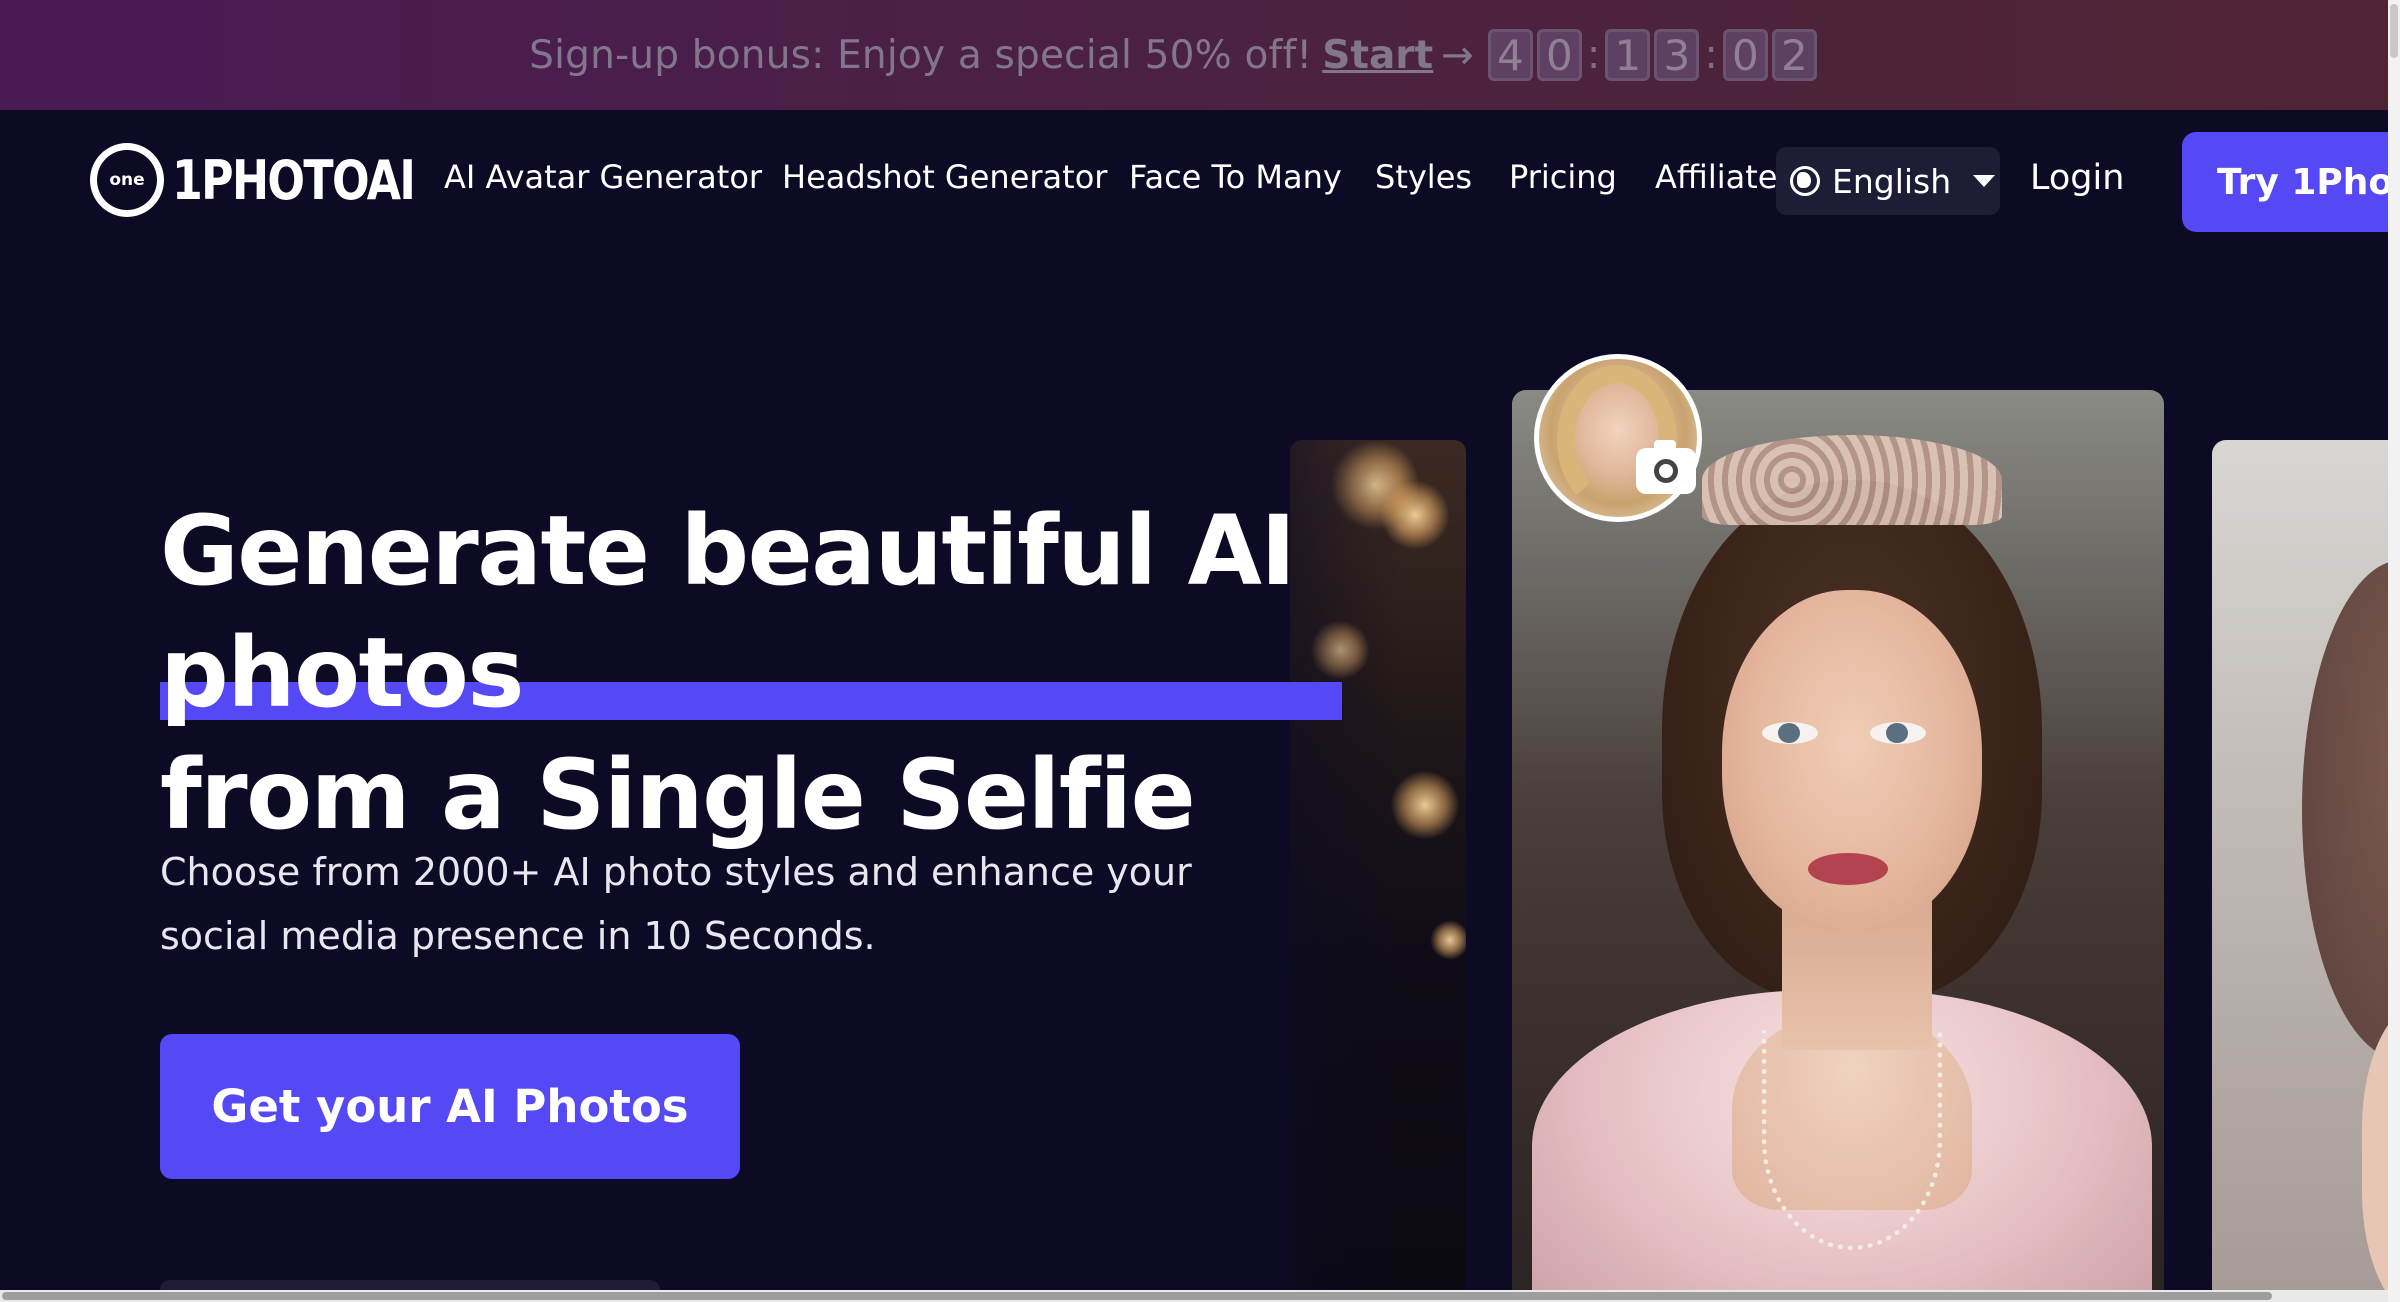  Describe the element at coordinates (2077, 178) in the screenshot. I see `login-link: Login` at that location.